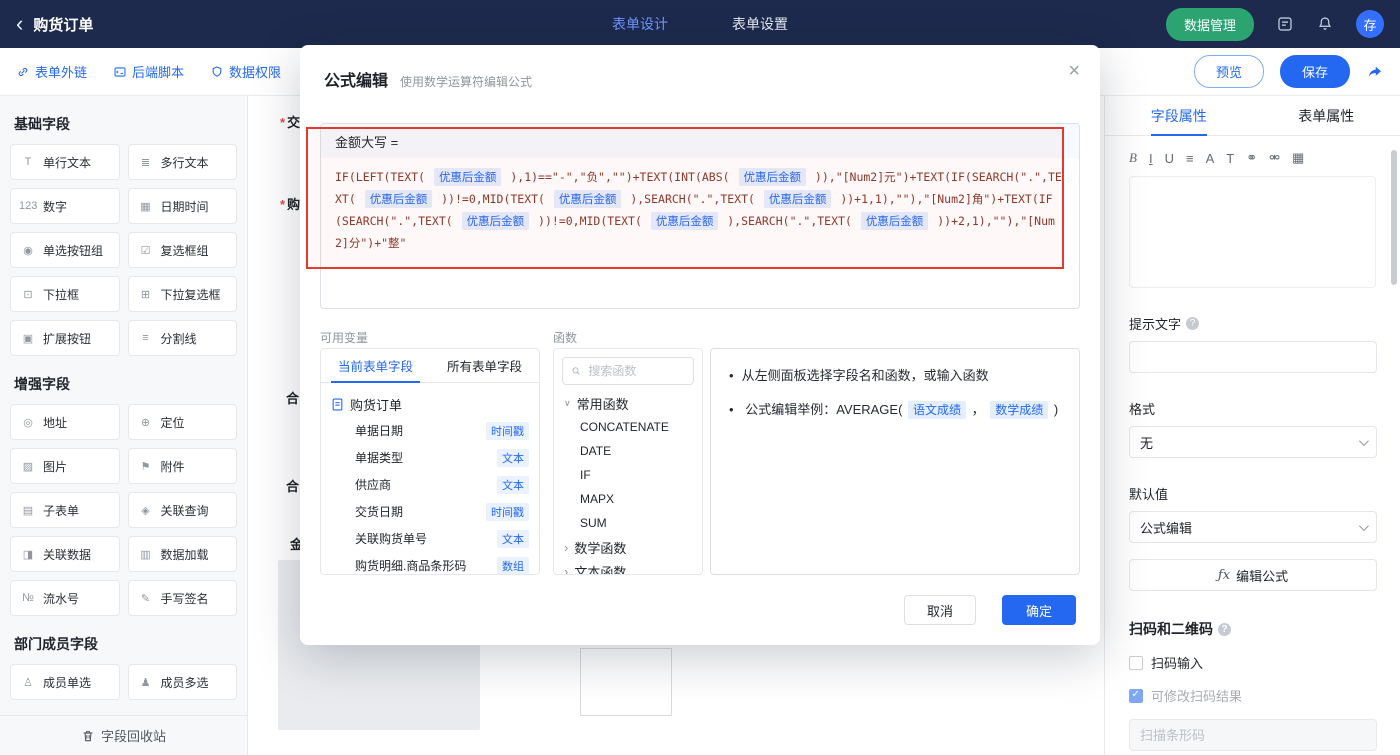  I want to click on back-icon: ‹, so click(19, 24).